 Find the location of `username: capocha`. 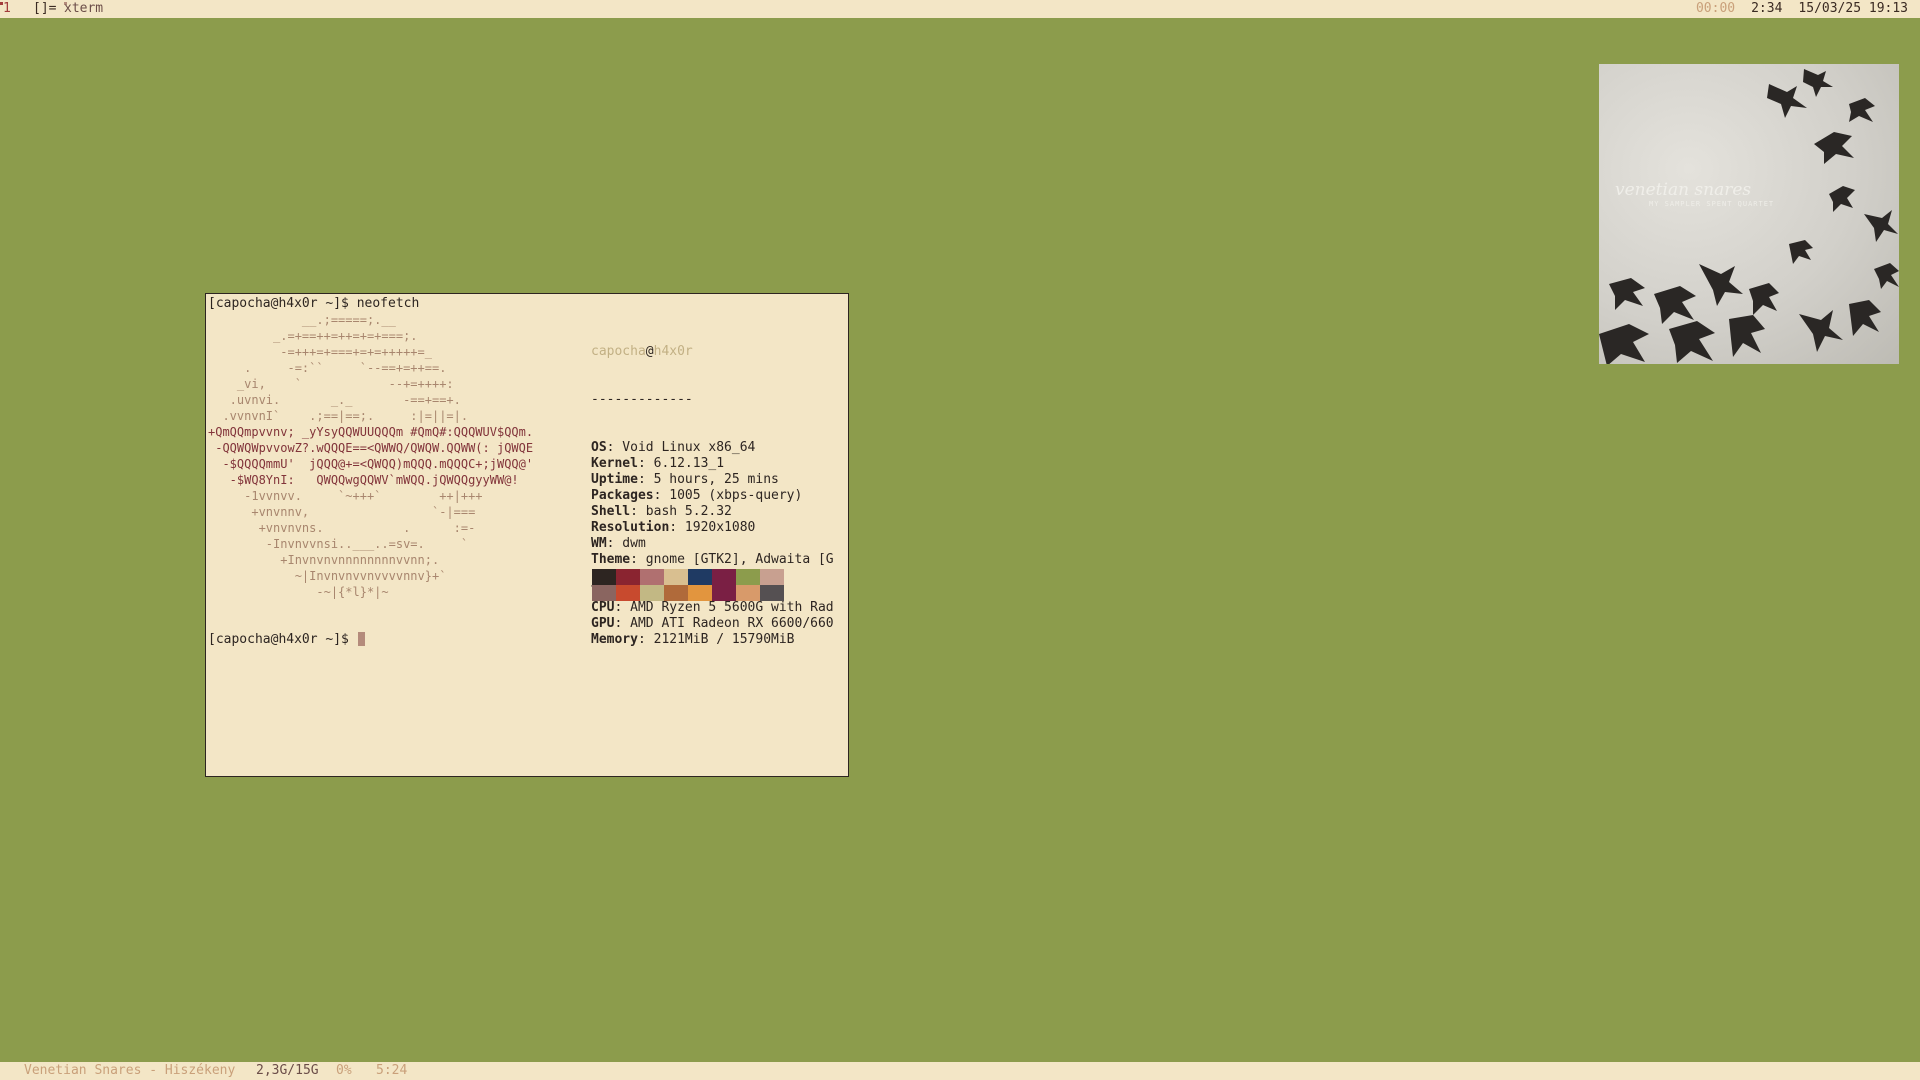

username: capocha is located at coordinates (618, 351).